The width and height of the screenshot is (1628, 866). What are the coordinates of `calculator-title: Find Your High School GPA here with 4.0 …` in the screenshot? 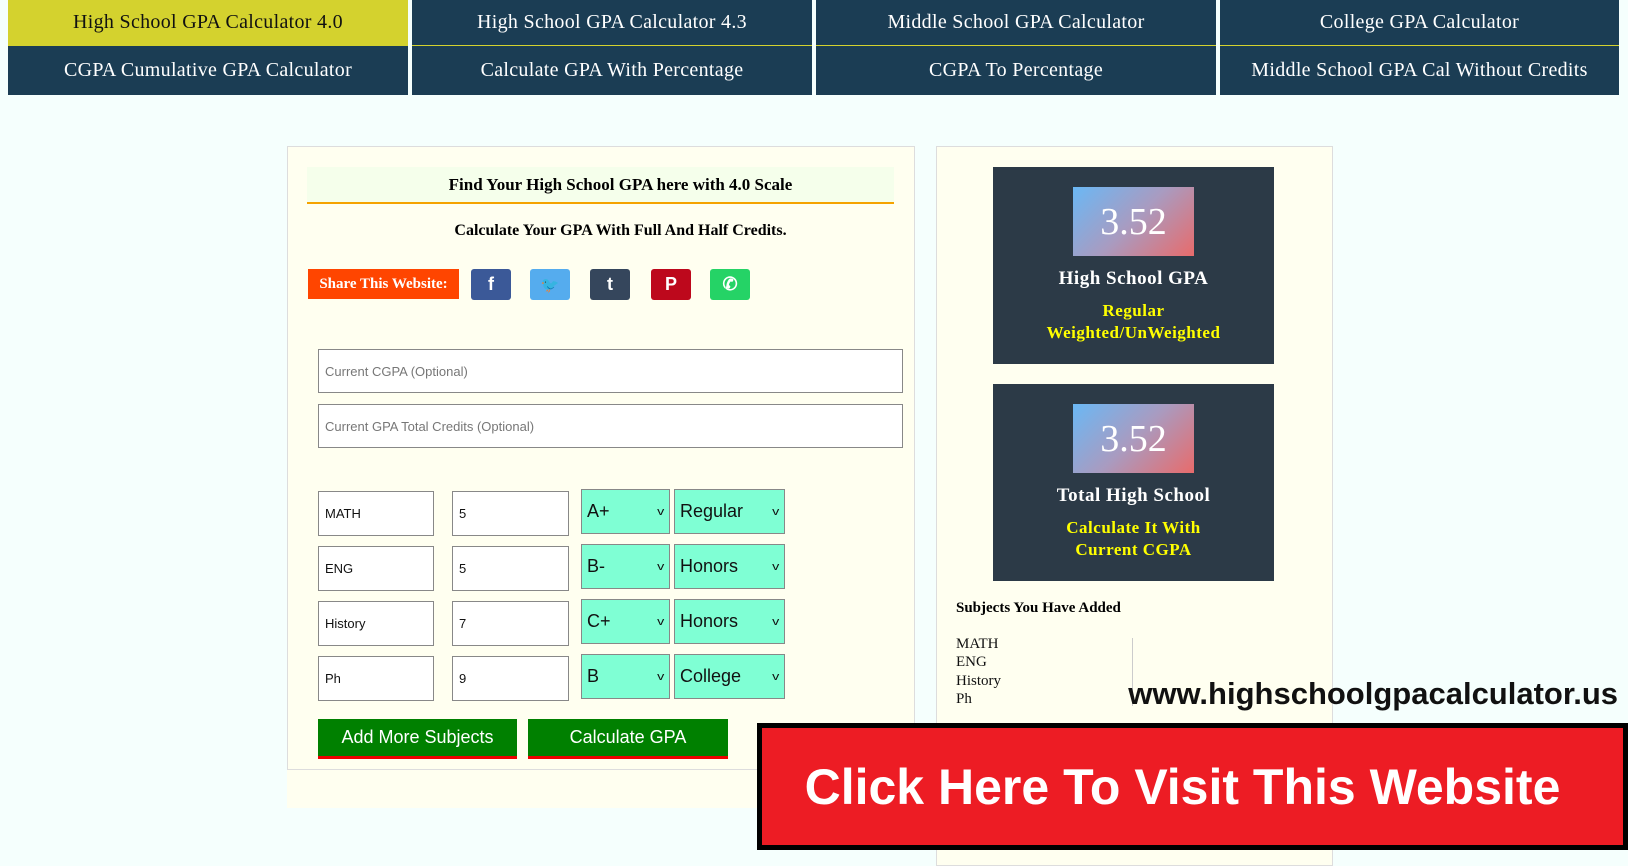 It's located at (600, 185).